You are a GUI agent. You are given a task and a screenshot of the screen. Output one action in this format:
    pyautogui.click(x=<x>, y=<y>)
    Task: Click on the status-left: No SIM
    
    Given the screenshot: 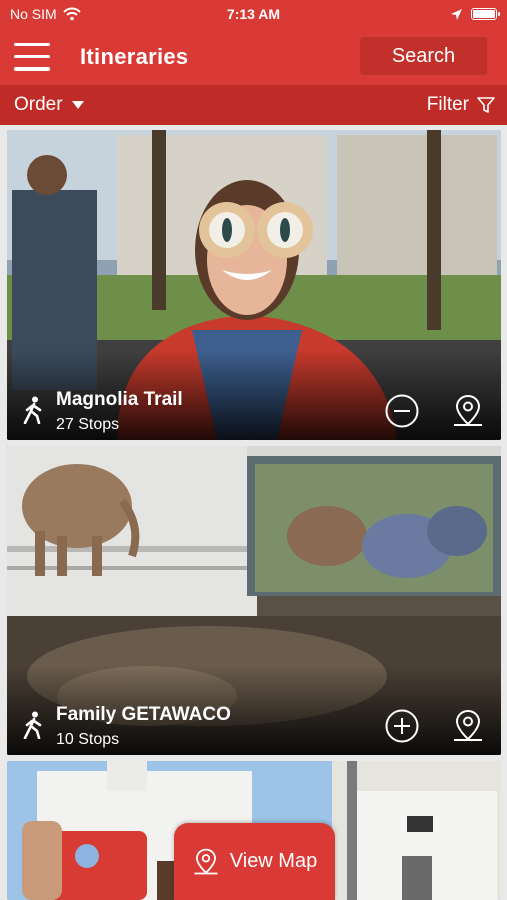 What is the action you would take?
    pyautogui.click(x=45, y=14)
    